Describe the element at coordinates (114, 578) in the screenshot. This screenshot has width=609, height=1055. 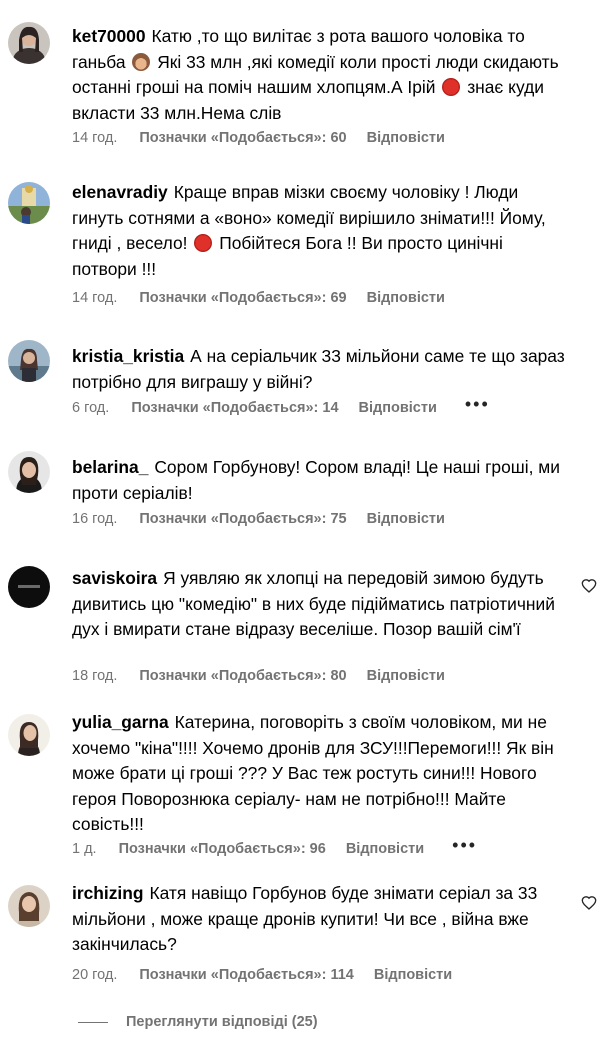
I see `username: saviskoira` at that location.